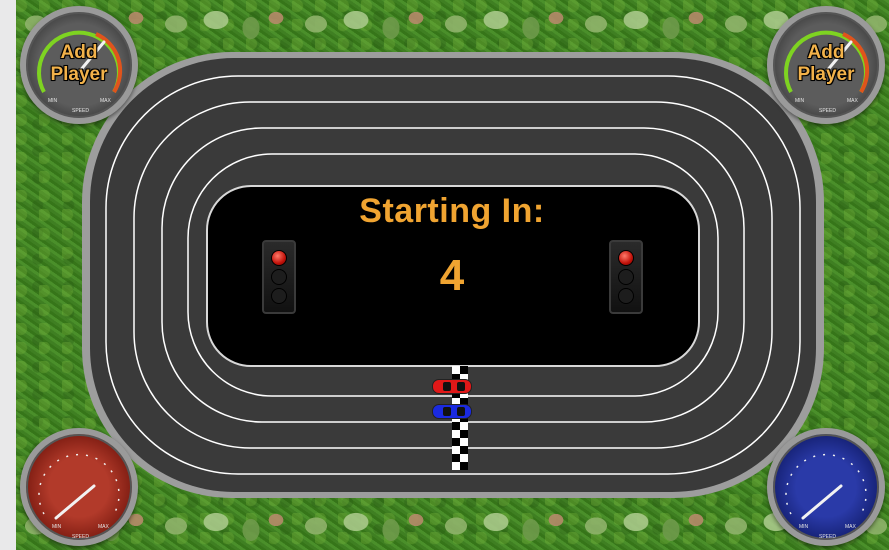 The width and height of the screenshot is (889, 550). I want to click on player-speed-gauge-red: MIN MAX SPEED, so click(79, 487).